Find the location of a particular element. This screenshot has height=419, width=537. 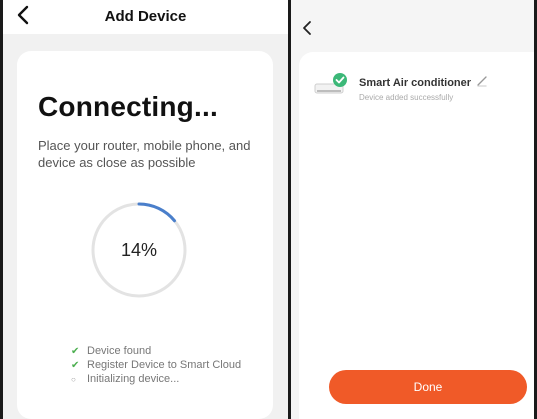

done-button: Done is located at coordinates (428, 387).